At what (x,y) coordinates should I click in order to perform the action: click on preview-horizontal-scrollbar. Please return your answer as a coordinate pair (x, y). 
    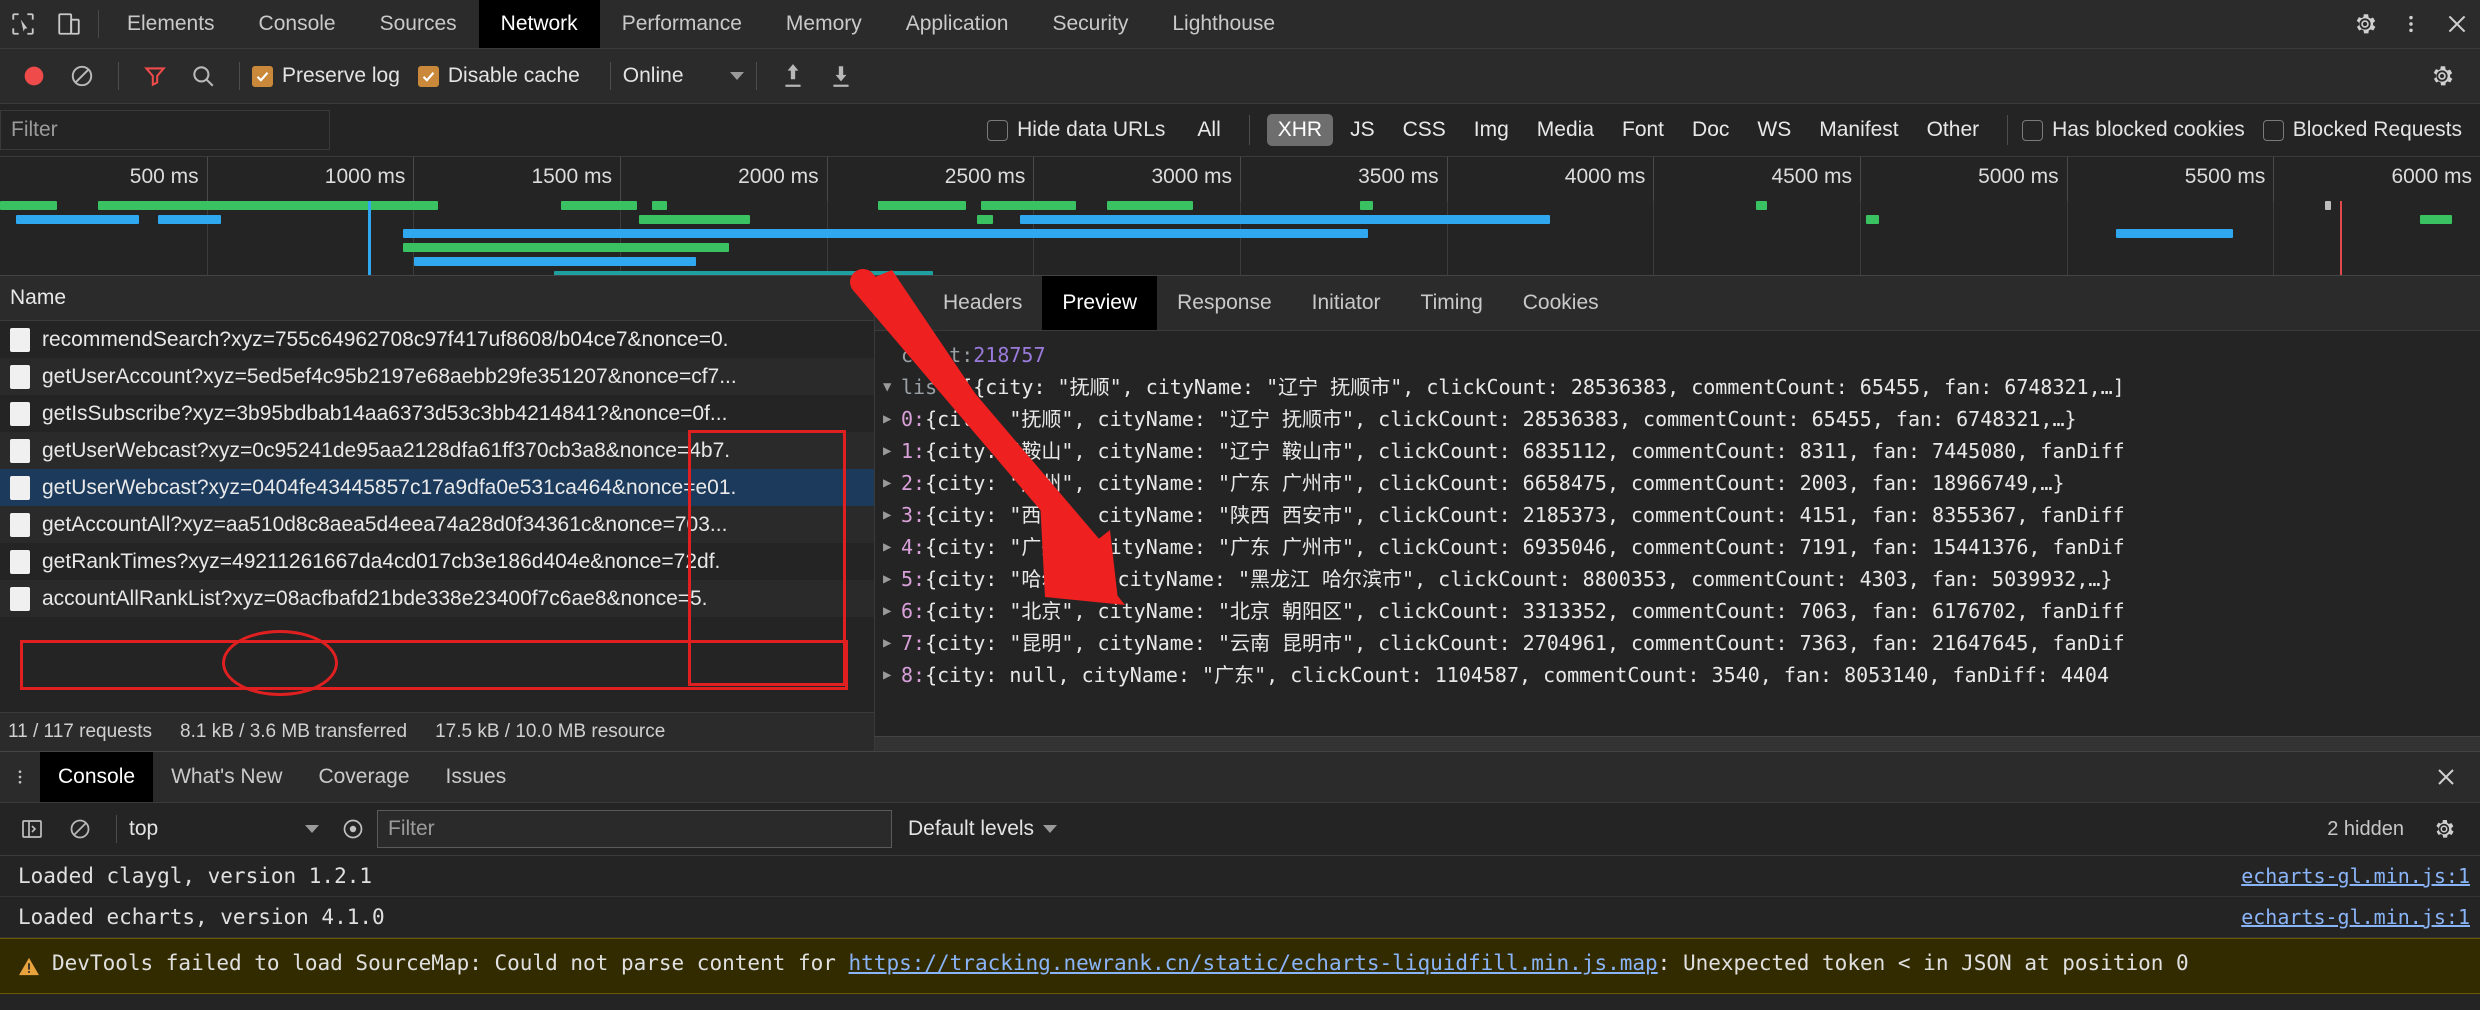
    Looking at the image, I should click on (1677, 743).